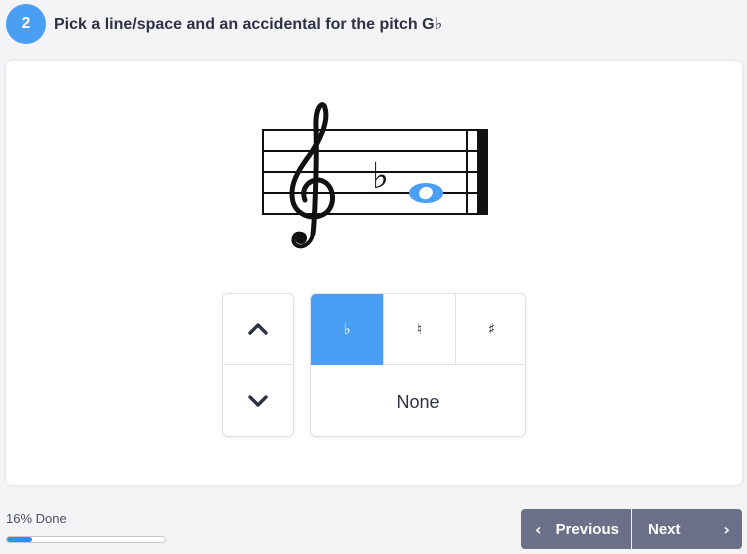 The height and width of the screenshot is (554, 747). What do you see at coordinates (490, 329) in the screenshot?
I see `sharp-button: ♯` at bounding box center [490, 329].